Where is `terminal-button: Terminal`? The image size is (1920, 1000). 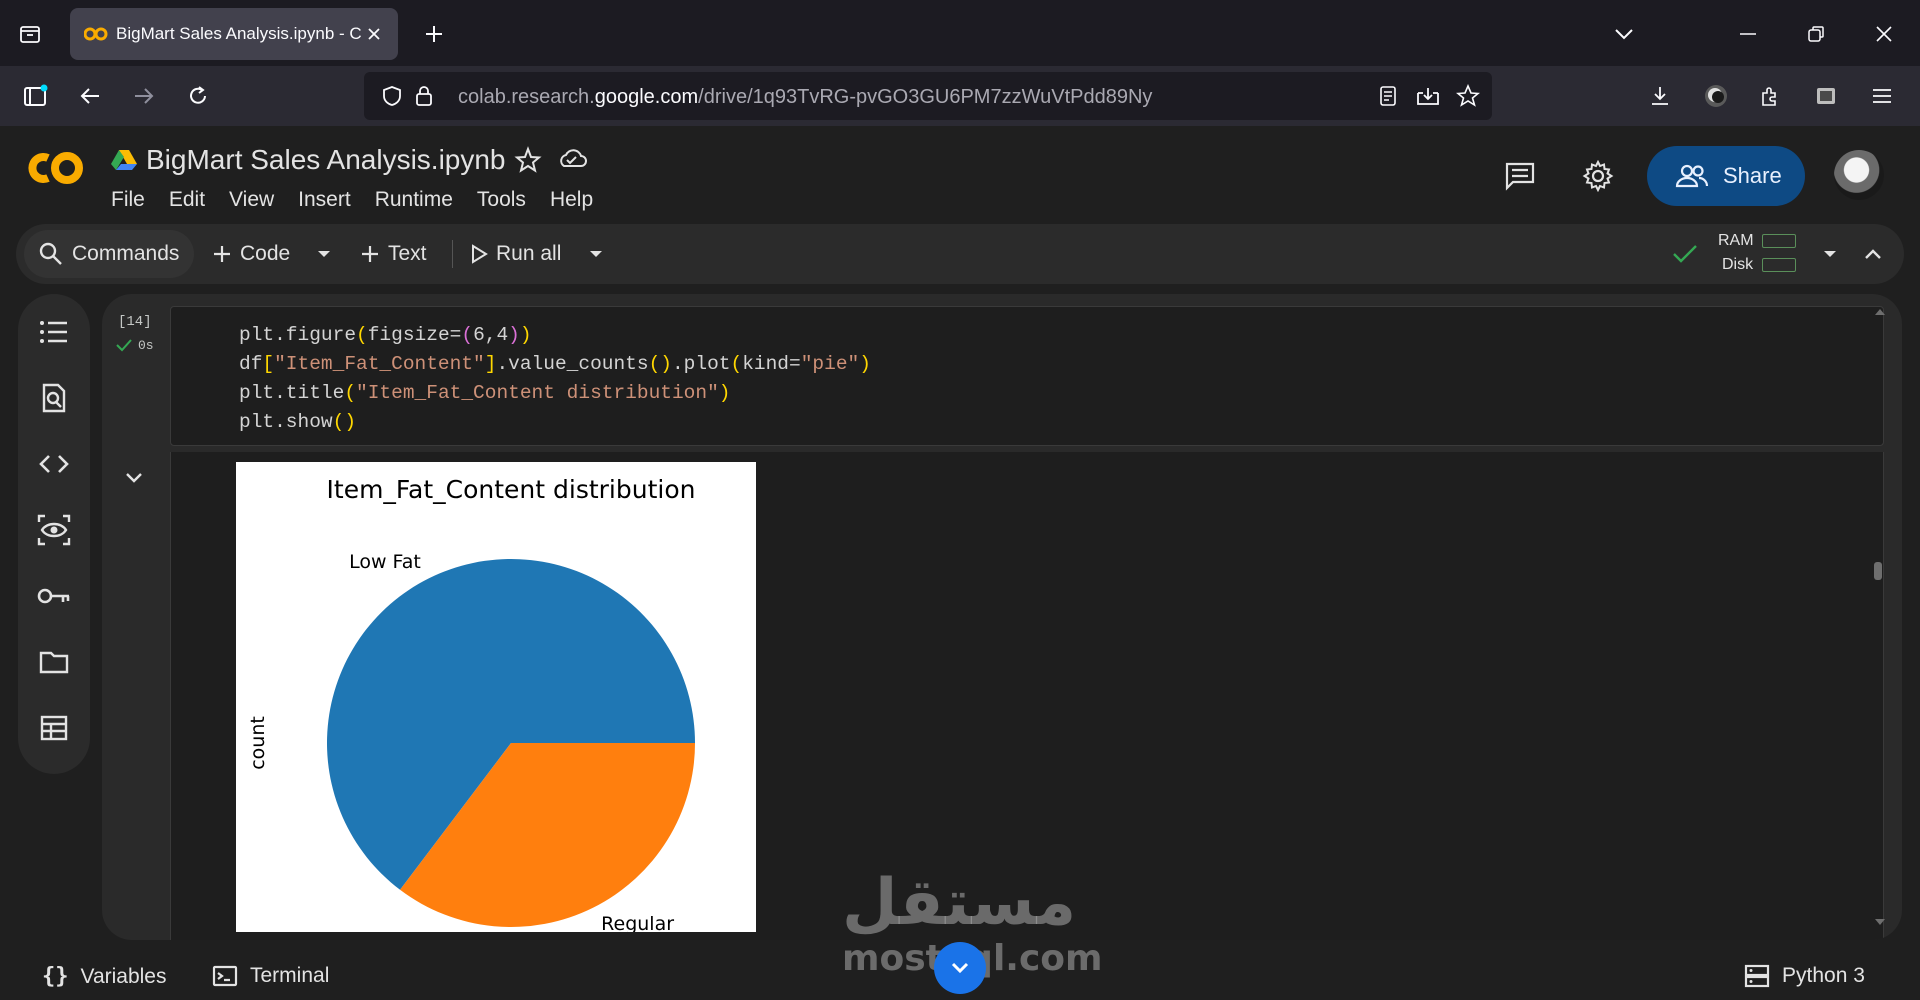 terminal-button: Terminal is located at coordinates (270, 976).